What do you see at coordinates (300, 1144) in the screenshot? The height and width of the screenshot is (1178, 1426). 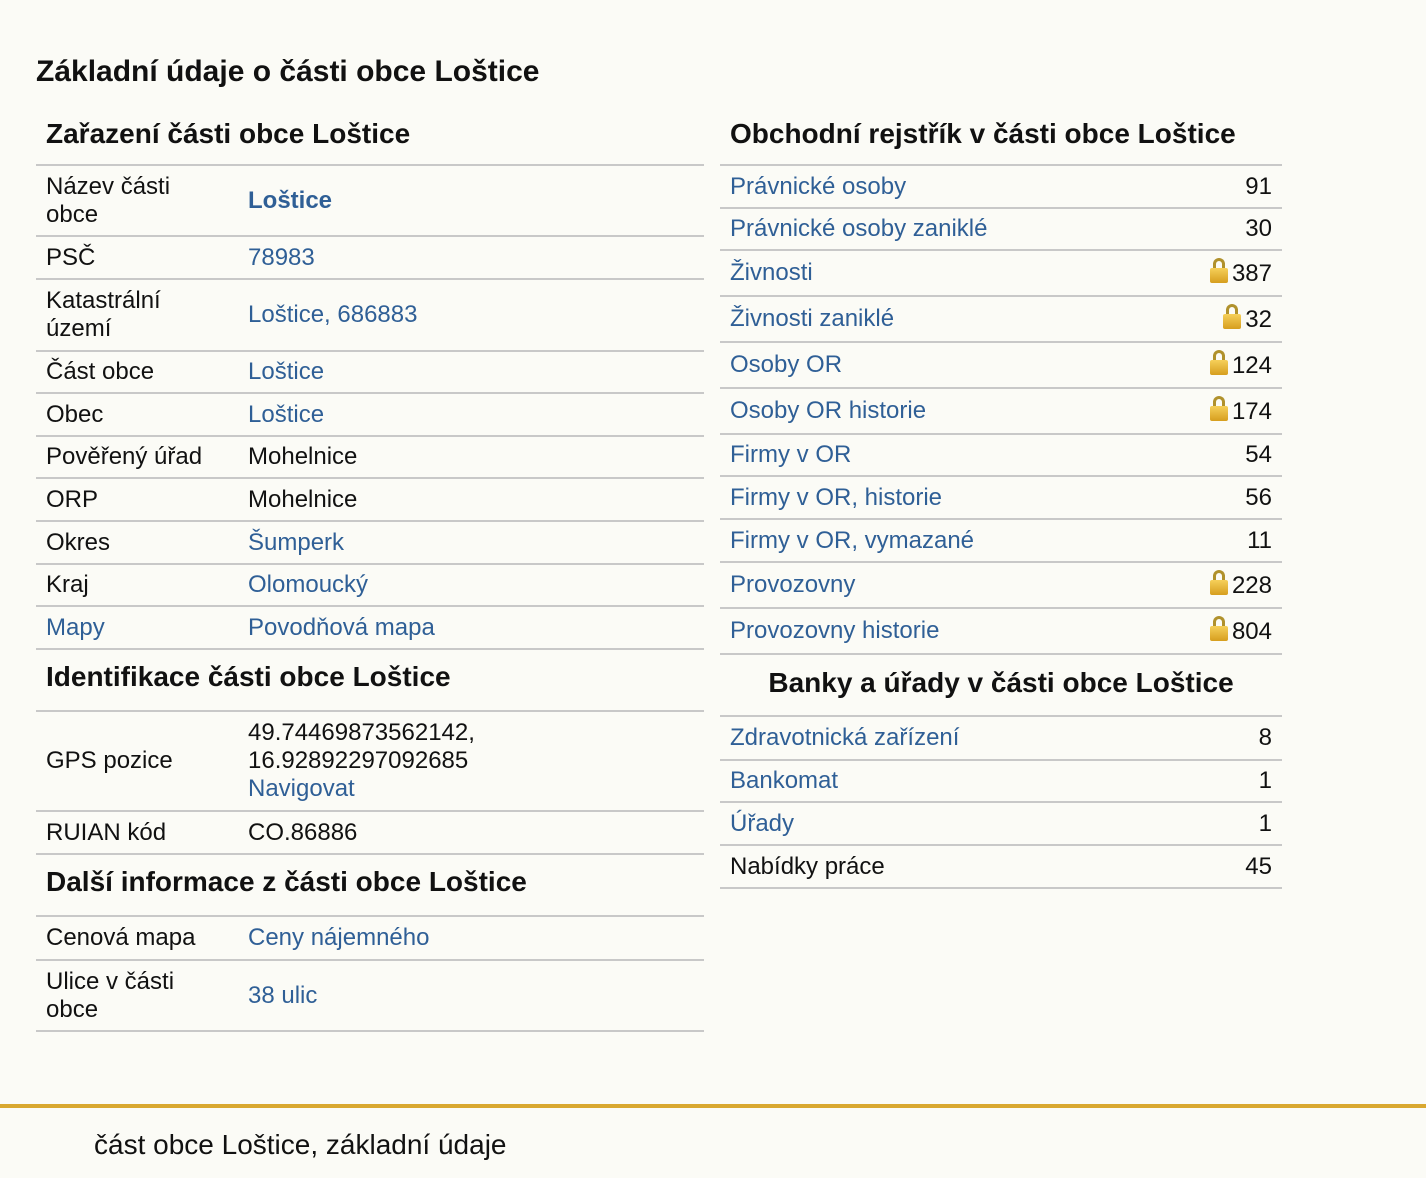 I see `footer-text: část obce Loštice, základní údaje` at bounding box center [300, 1144].